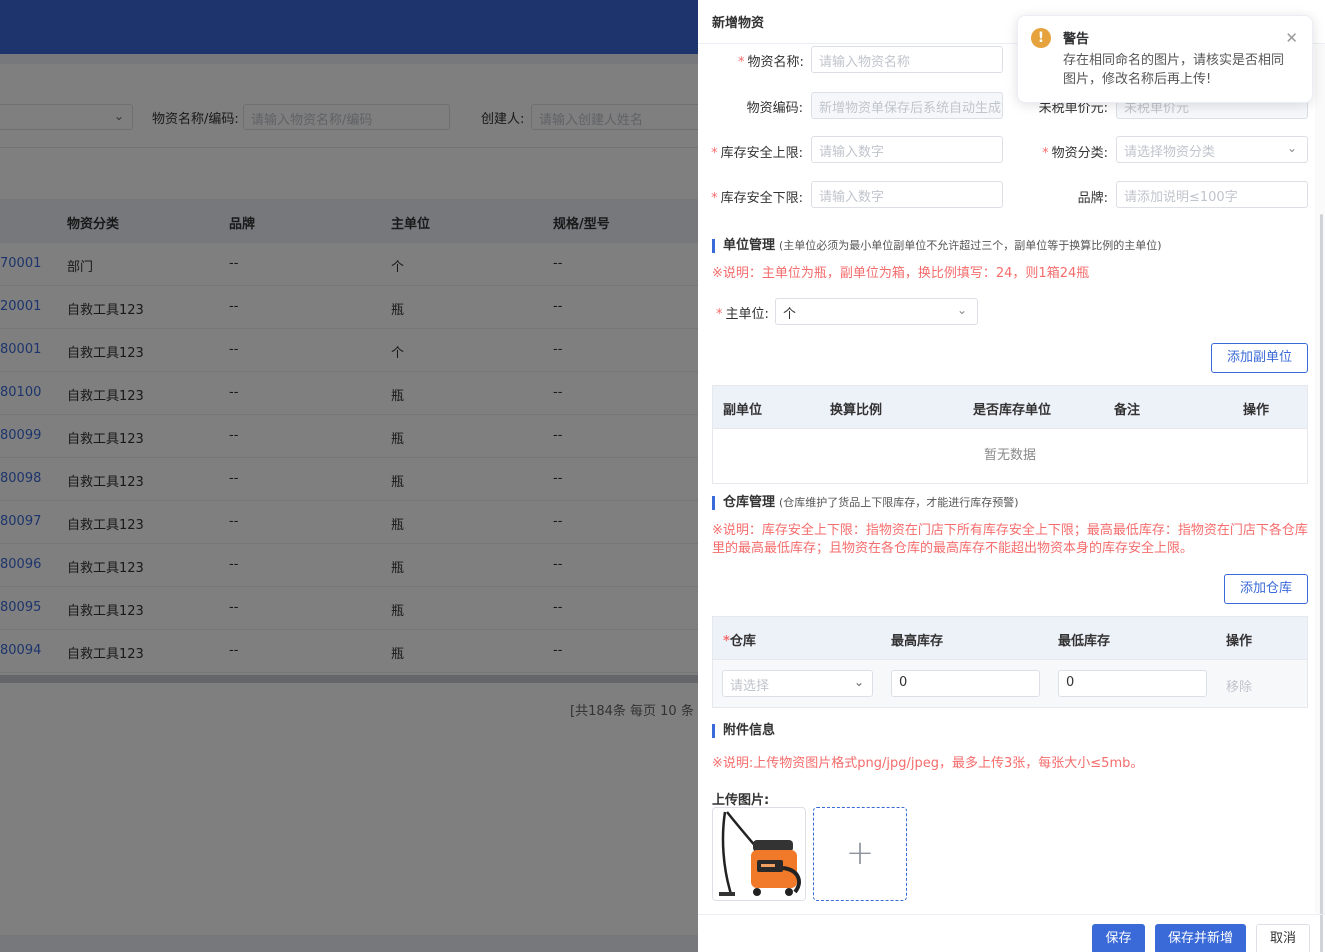  Describe the element at coordinates (1041, 38) in the screenshot. I see `warning-icon: !` at that location.